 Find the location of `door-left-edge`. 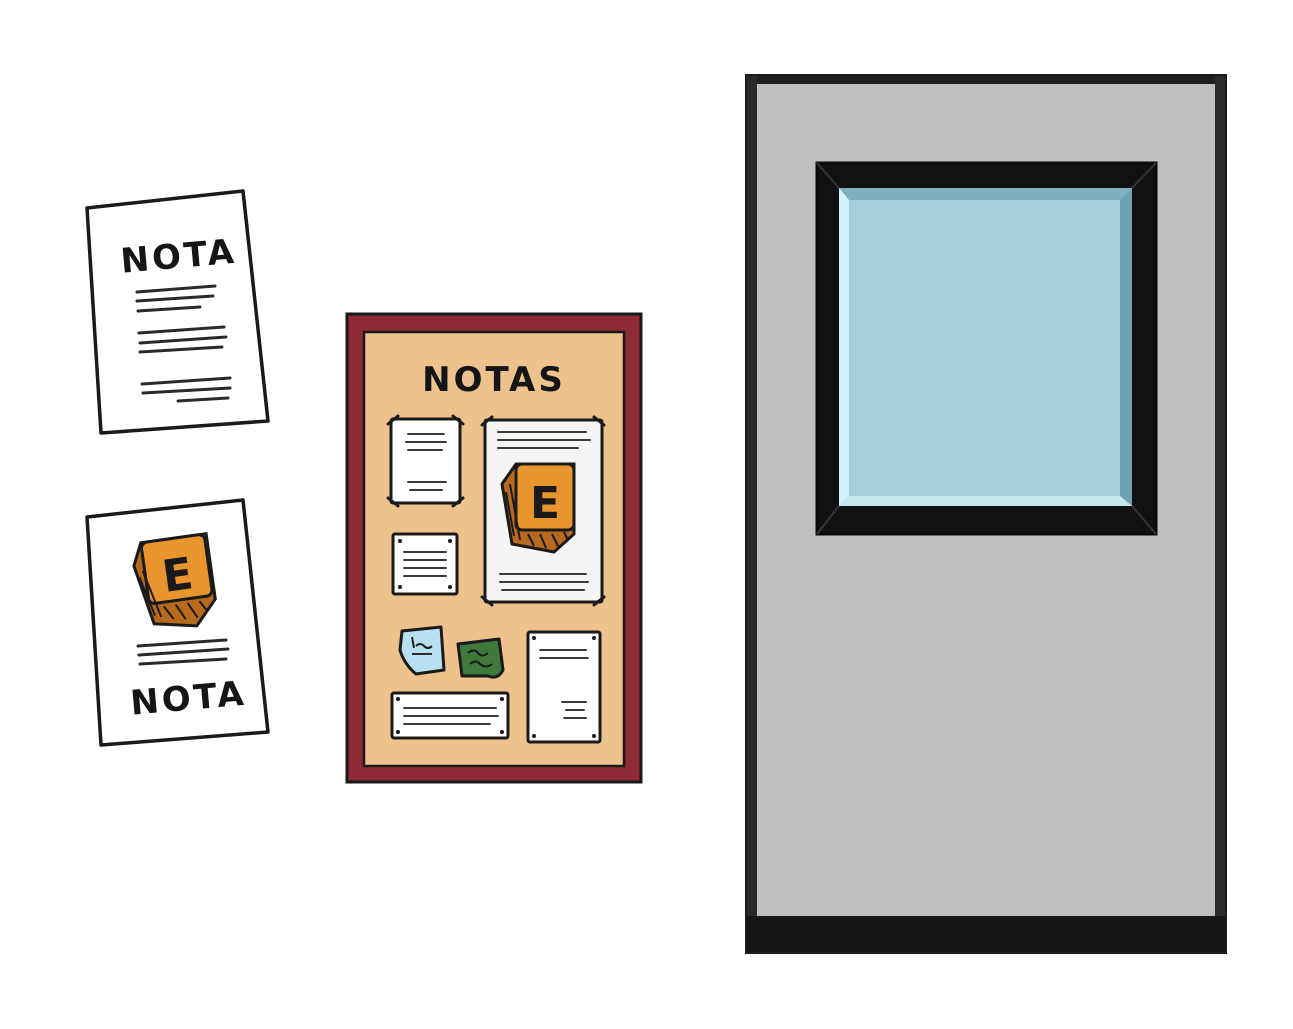

door-left-edge is located at coordinates (752, 514).